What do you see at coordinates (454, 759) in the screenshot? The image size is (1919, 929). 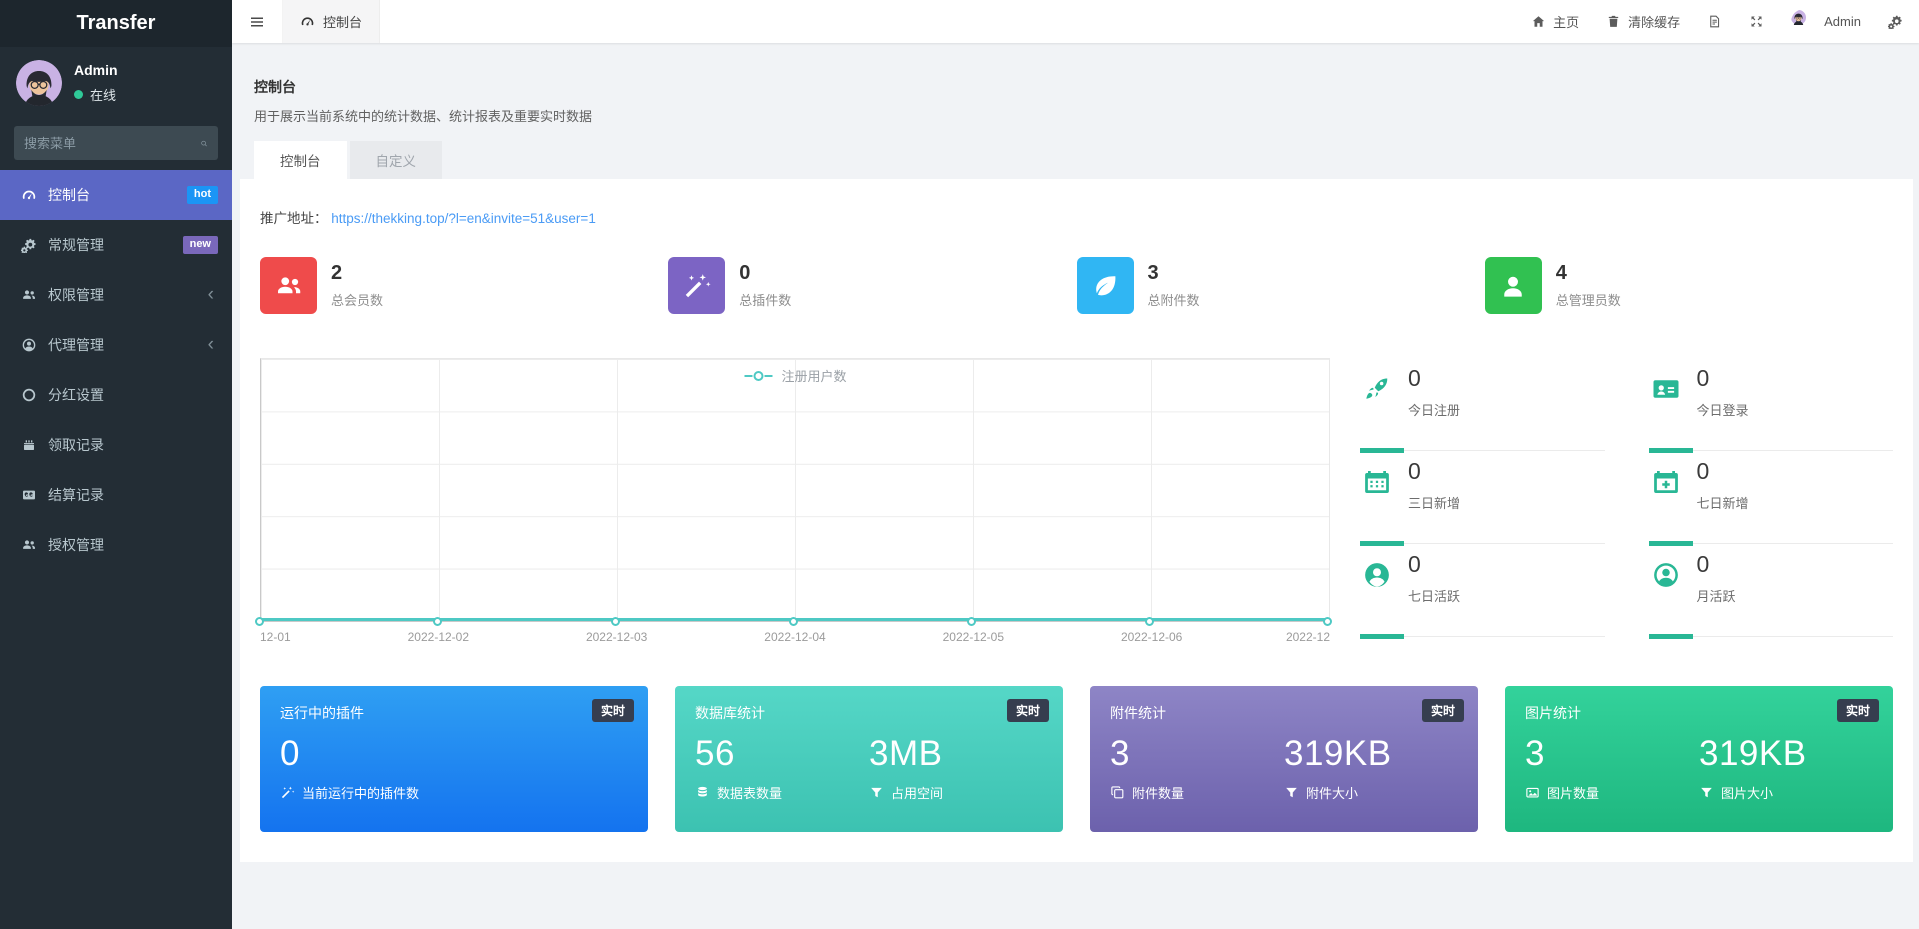 I see `card-running-plugins: 运行中的插件 实时 0 当前运行中的插件数` at bounding box center [454, 759].